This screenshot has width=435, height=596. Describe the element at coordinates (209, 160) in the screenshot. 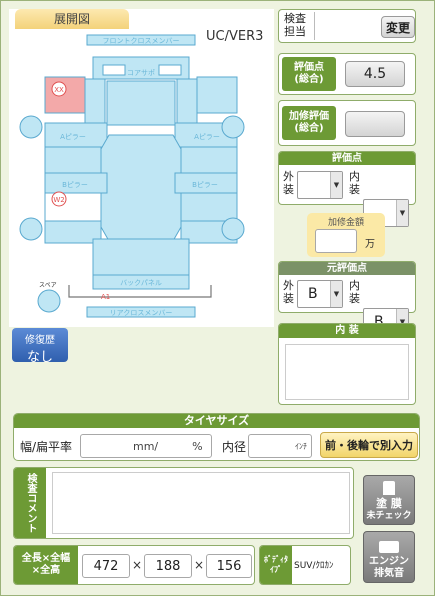

I see `front-right-door-part` at that location.